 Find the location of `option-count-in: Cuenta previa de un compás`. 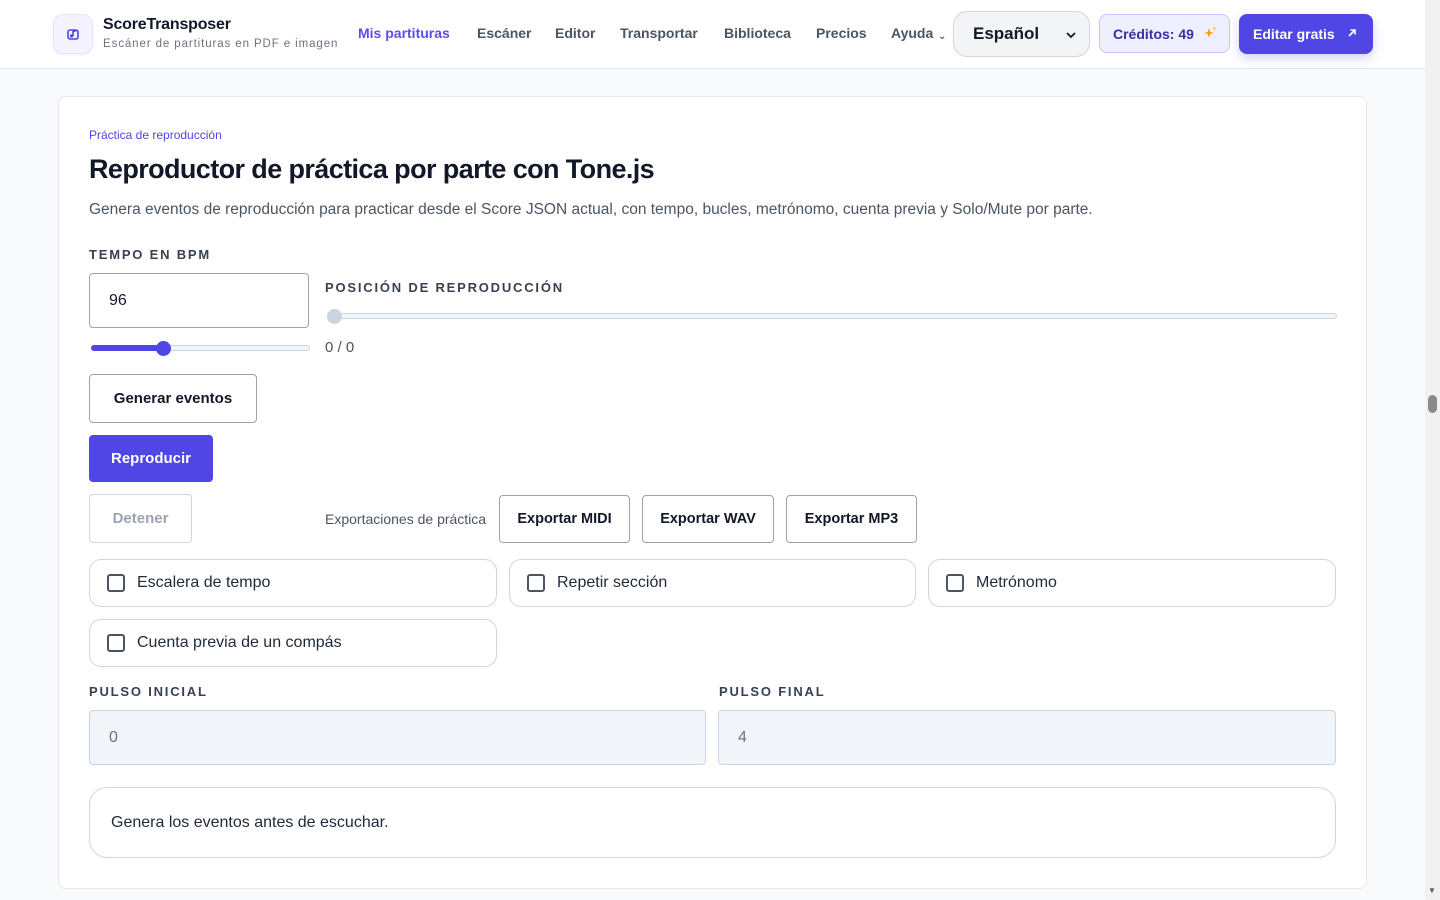

option-count-in: Cuenta previa de un compás is located at coordinates (293, 643).